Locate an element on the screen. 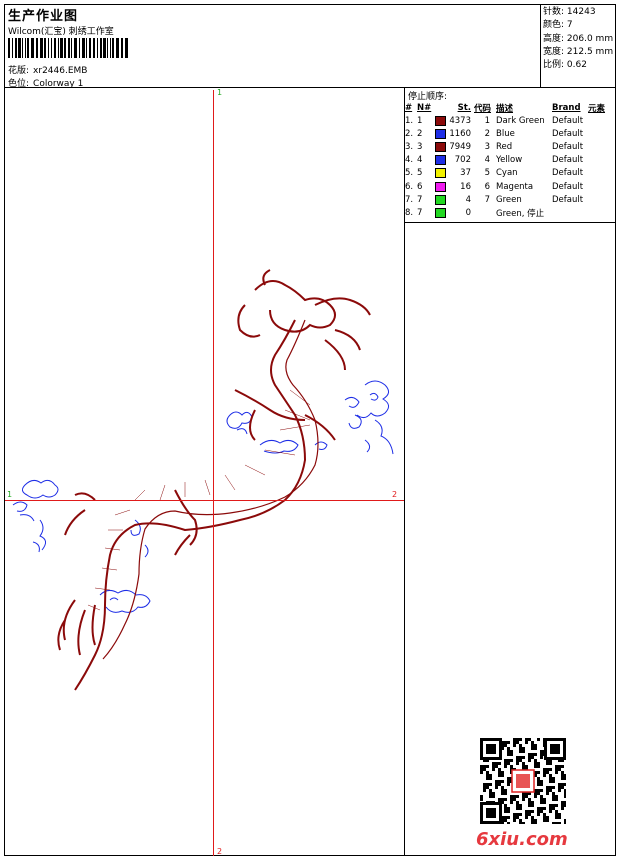 The width and height of the screenshot is (620, 860). studio-name: Wilcom(汇宝) 刺绣工作室 is located at coordinates (61, 32).